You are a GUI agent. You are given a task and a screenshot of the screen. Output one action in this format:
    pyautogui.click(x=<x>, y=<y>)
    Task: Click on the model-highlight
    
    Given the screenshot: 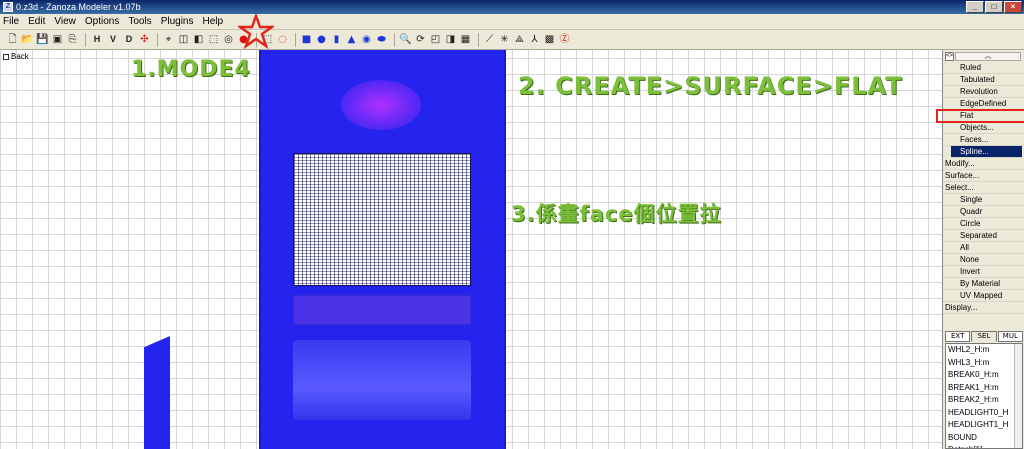 What is the action you would take?
    pyautogui.click(x=381, y=105)
    